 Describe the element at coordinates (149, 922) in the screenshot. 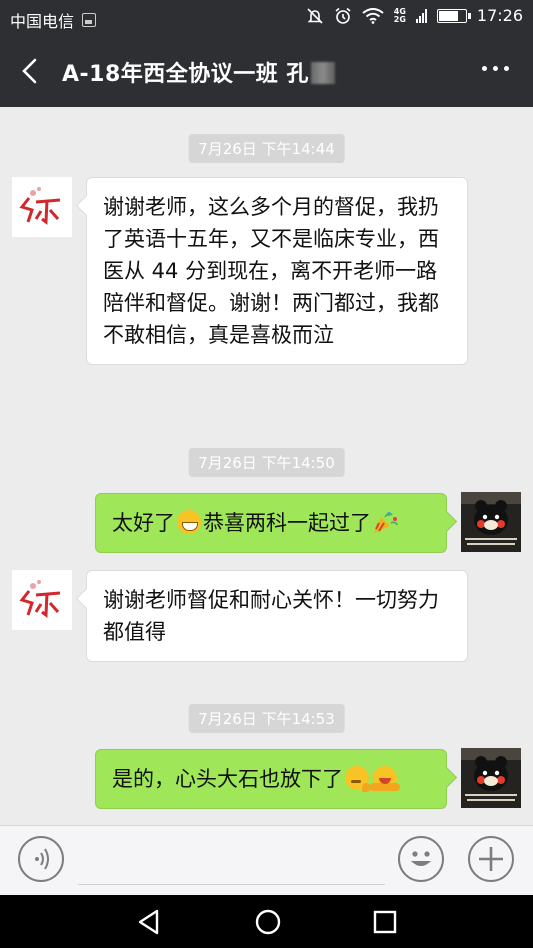

I see `nav-back-icon` at that location.